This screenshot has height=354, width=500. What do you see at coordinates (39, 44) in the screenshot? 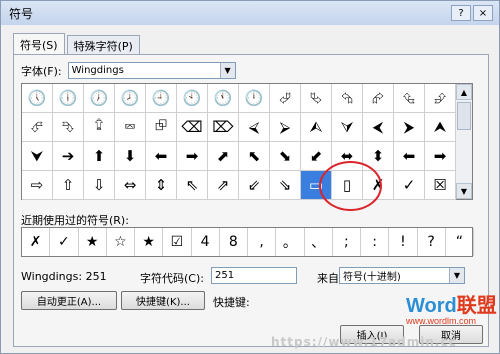
I see `tab-symbols: 符号(S)` at bounding box center [39, 44].